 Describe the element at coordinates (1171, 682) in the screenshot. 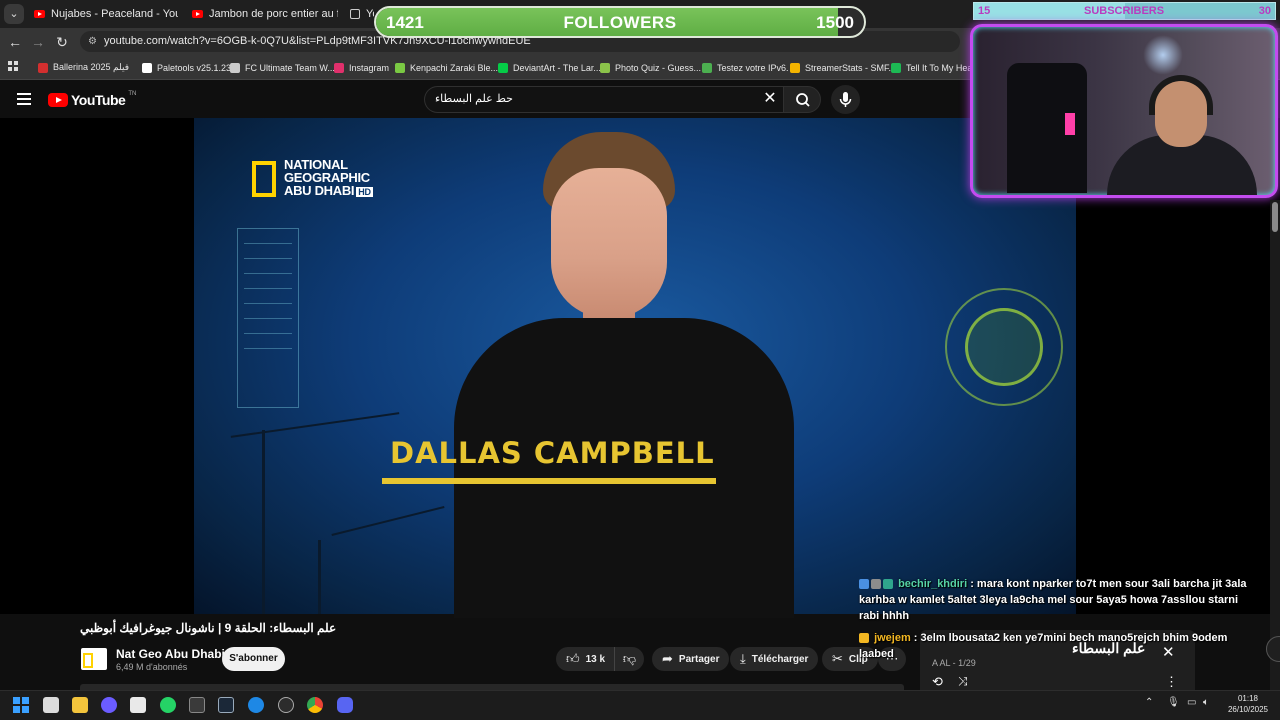

I see `more-vertical-icon: ⋮` at that location.